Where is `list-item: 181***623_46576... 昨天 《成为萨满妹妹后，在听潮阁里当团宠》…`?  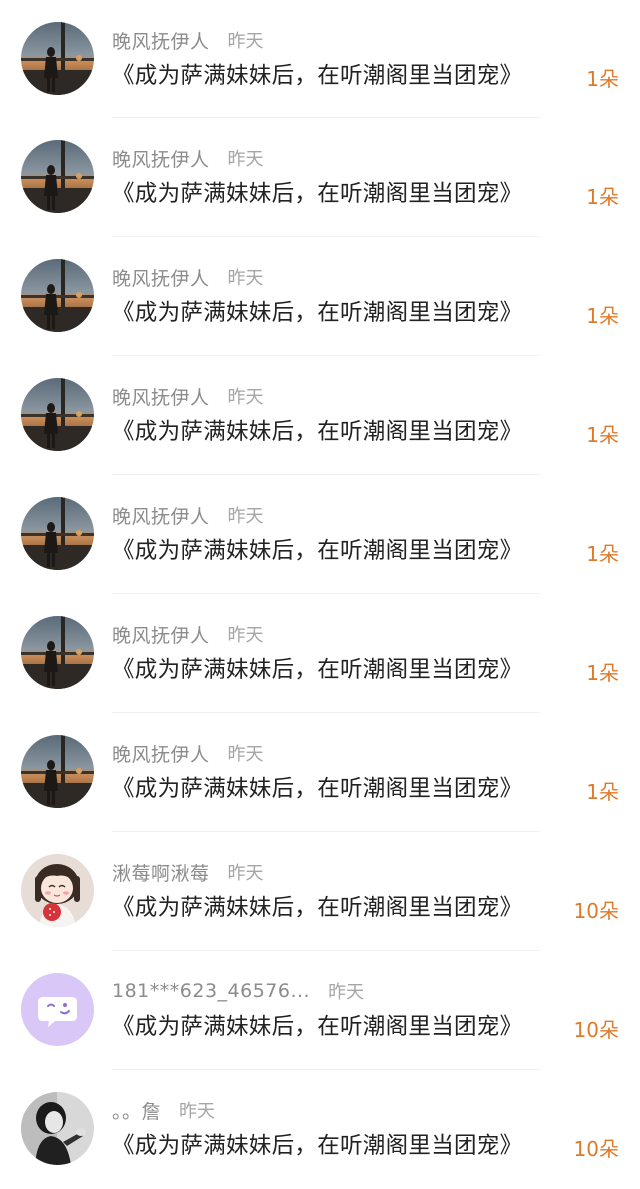
list-item: 181***623_46576... 昨天 《成为萨满妹妹后，在听潮阁里当团宠》… is located at coordinates (320, 1010).